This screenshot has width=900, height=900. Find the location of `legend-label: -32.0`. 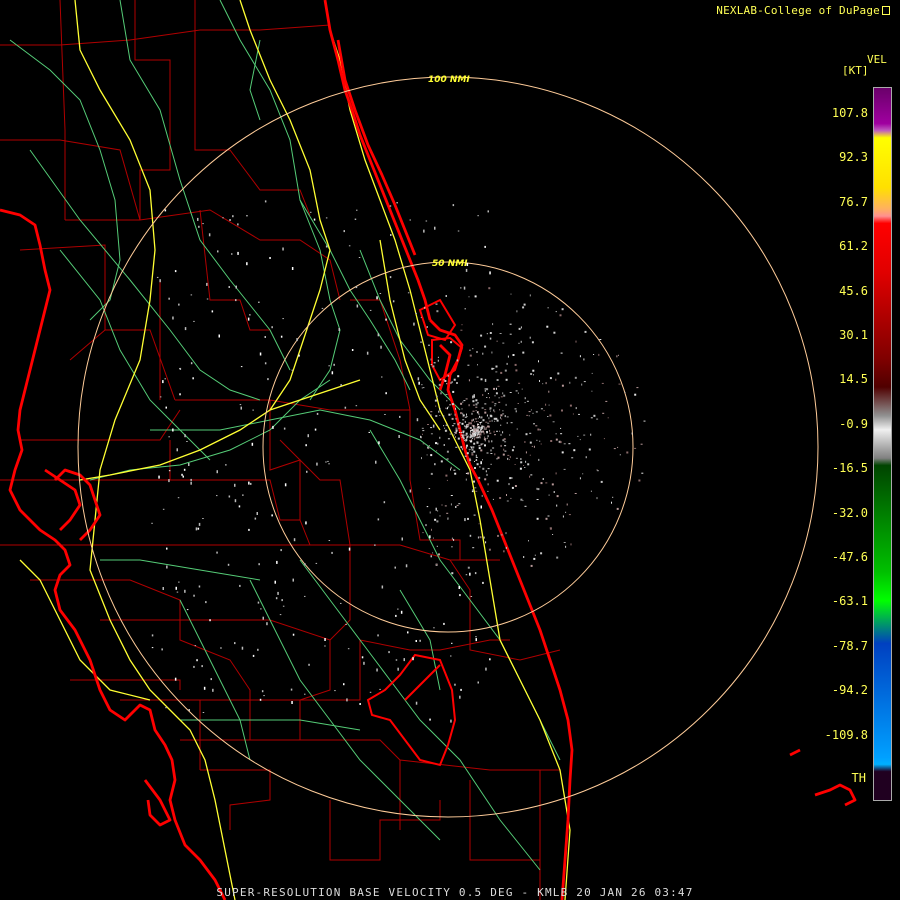

legend-label: -32.0 is located at coordinates (849, 512).